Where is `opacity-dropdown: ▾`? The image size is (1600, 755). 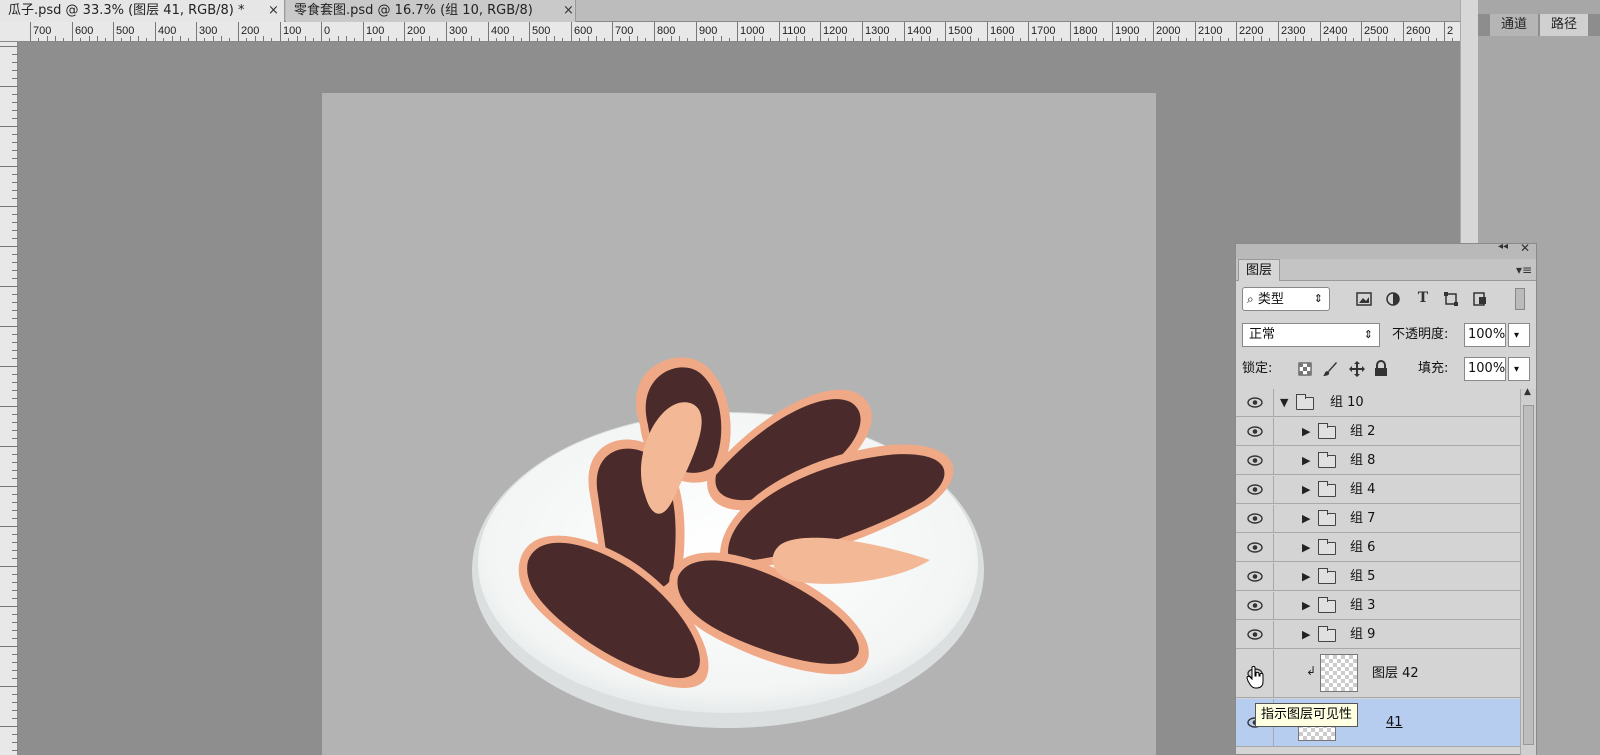 opacity-dropdown: ▾ is located at coordinates (1519, 335).